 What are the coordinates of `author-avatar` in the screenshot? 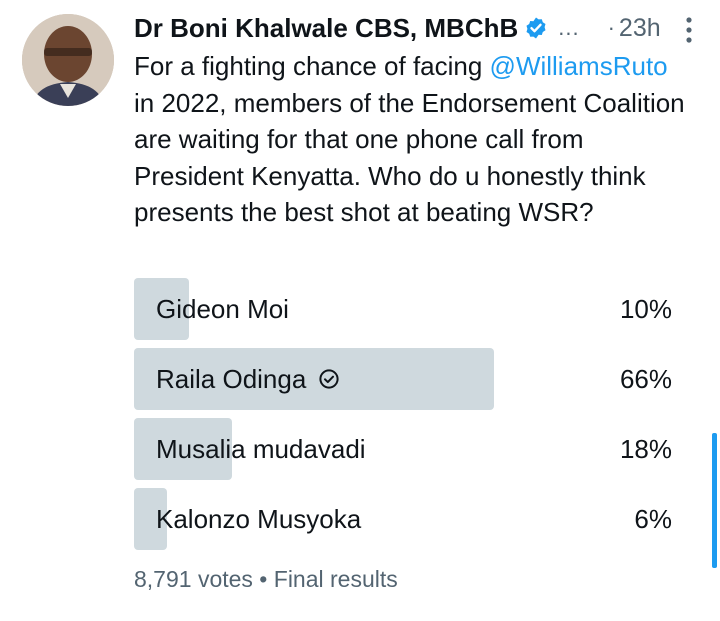 It's located at (68, 60).